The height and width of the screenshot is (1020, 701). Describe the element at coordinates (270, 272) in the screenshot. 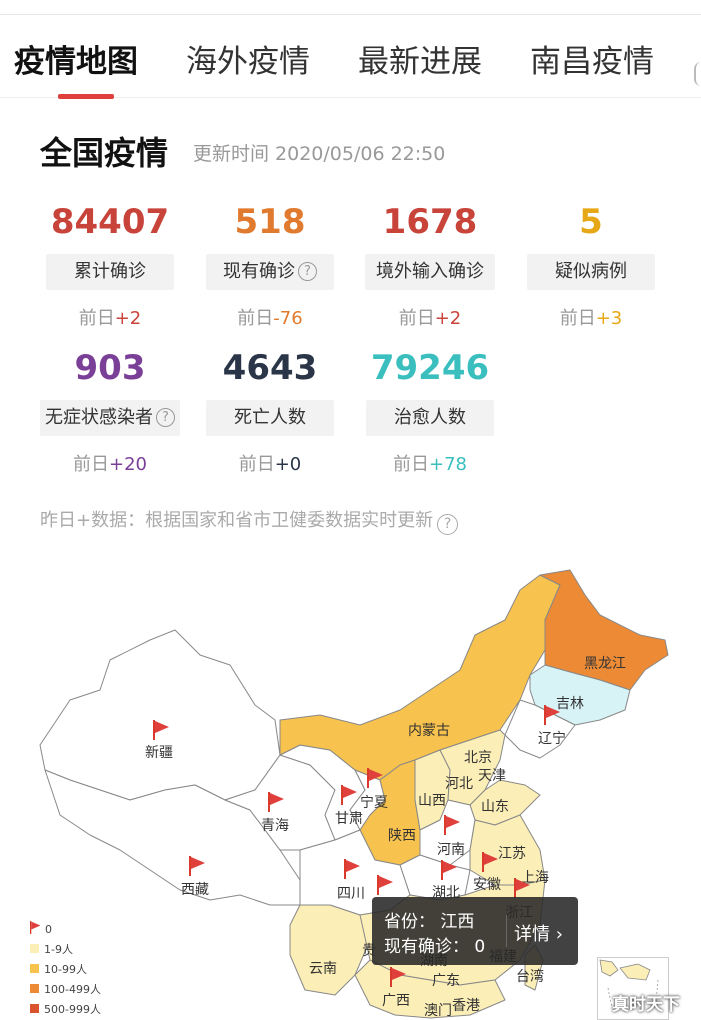

I see `stat-label: 现有确诊?` at that location.